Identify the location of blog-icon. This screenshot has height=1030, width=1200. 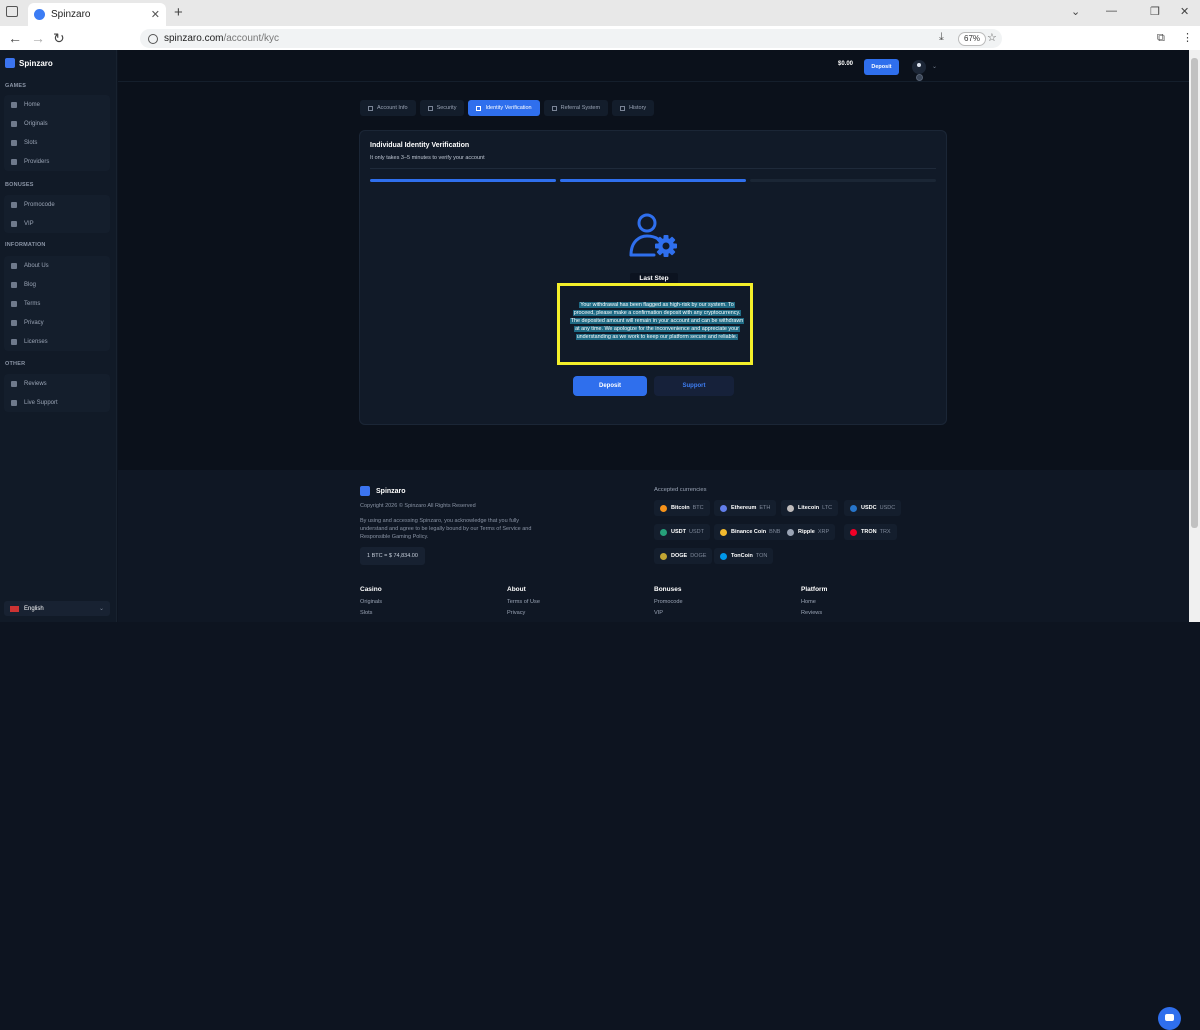
(14, 284).